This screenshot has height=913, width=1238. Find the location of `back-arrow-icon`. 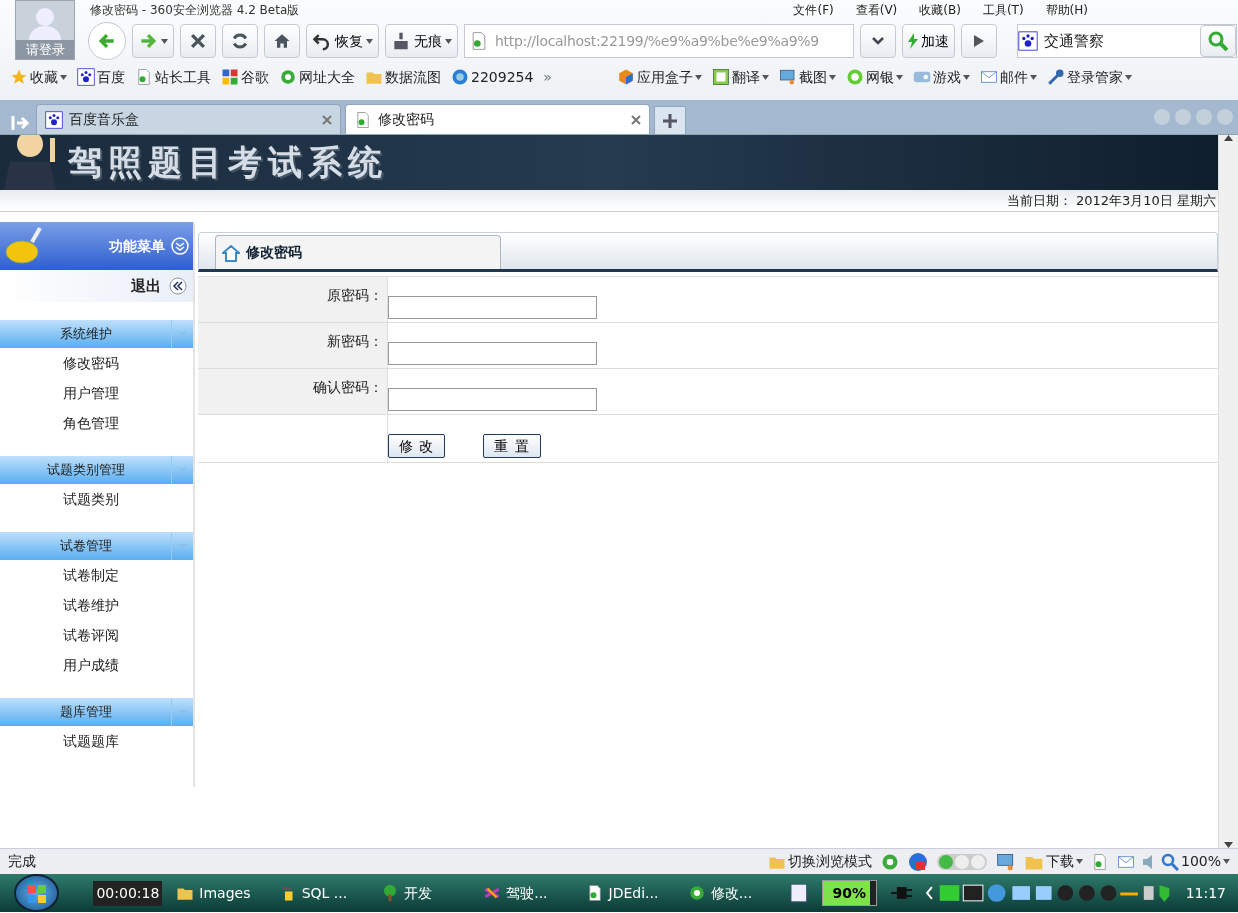

back-arrow-icon is located at coordinates (107, 41).